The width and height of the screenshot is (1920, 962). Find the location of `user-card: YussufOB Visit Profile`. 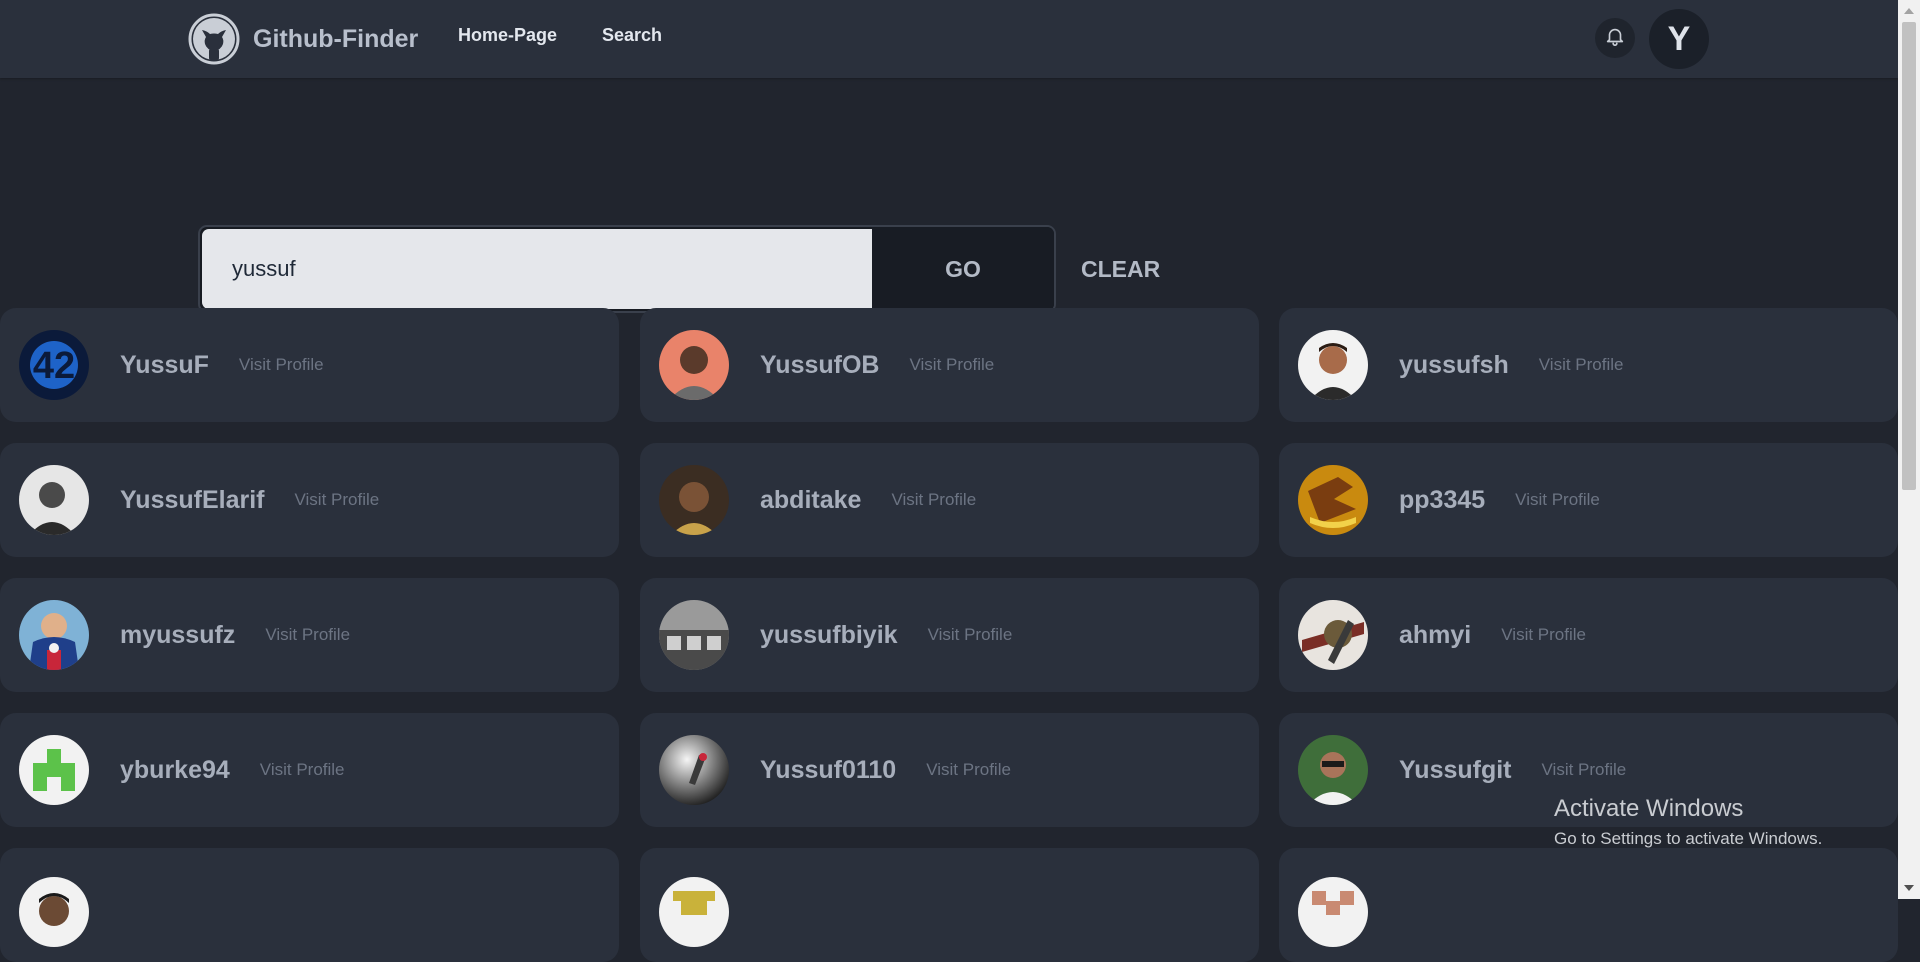

user-card: YussufOB Visit Profile is located at coordinates (949, 365).